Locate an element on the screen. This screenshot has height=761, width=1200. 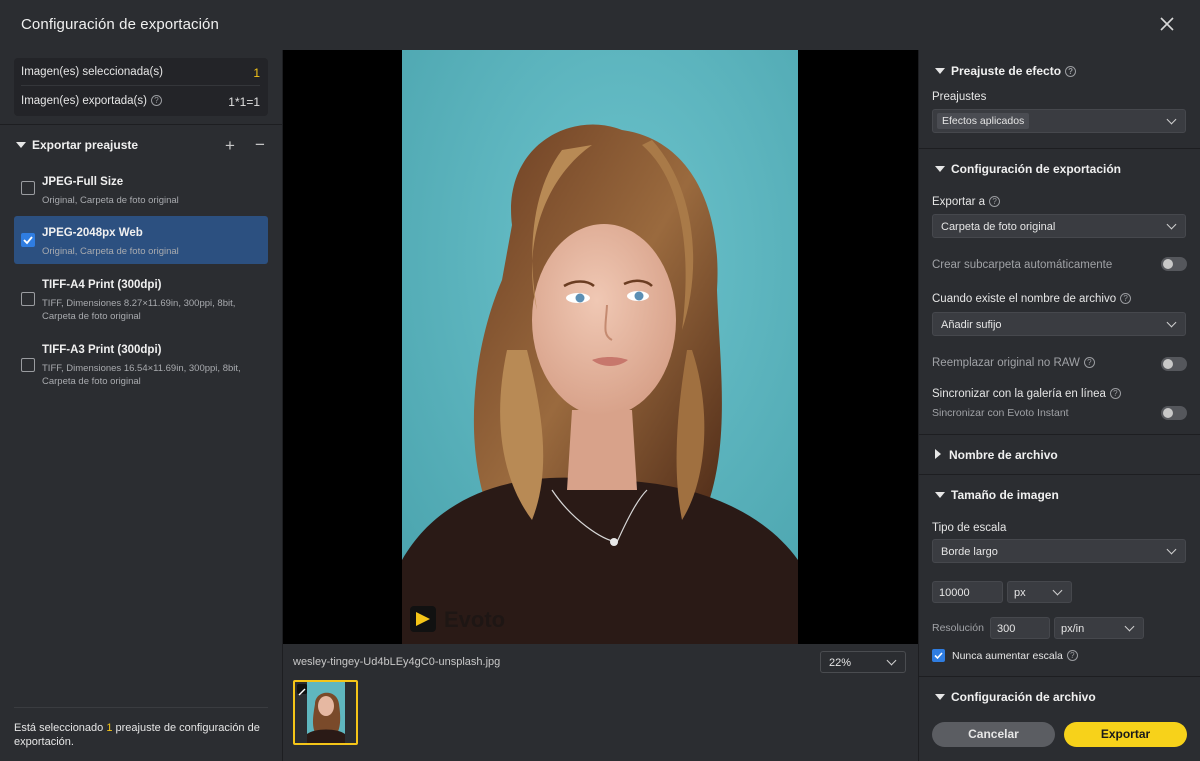
effect-preset-header: Preajuste de efecto? is located at coordinates (1006, 71).